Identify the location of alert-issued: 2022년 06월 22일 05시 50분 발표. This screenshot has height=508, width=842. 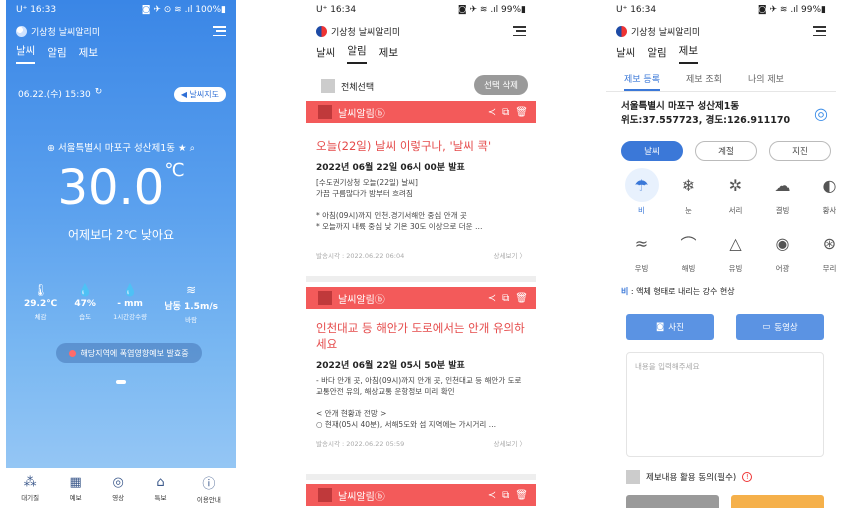
(390, 366).